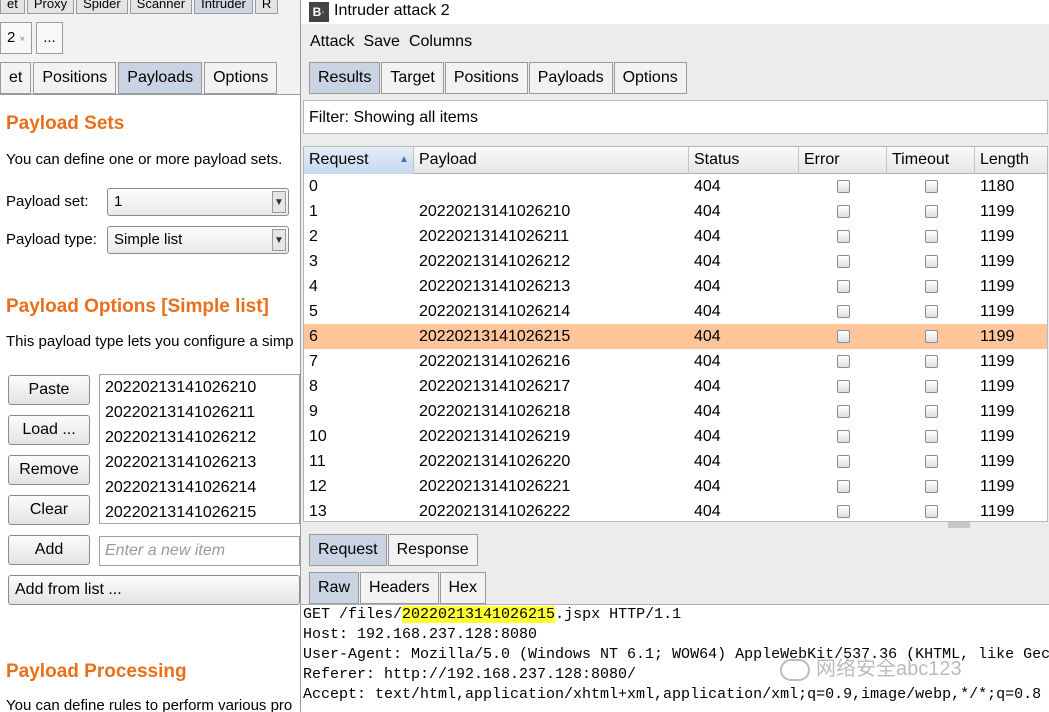 The image size is (1049, 712). Describe the element at coordinates (675, 436) in the screenshot. I see `table-row: 10 20220213141026219 404 1199` at that location.